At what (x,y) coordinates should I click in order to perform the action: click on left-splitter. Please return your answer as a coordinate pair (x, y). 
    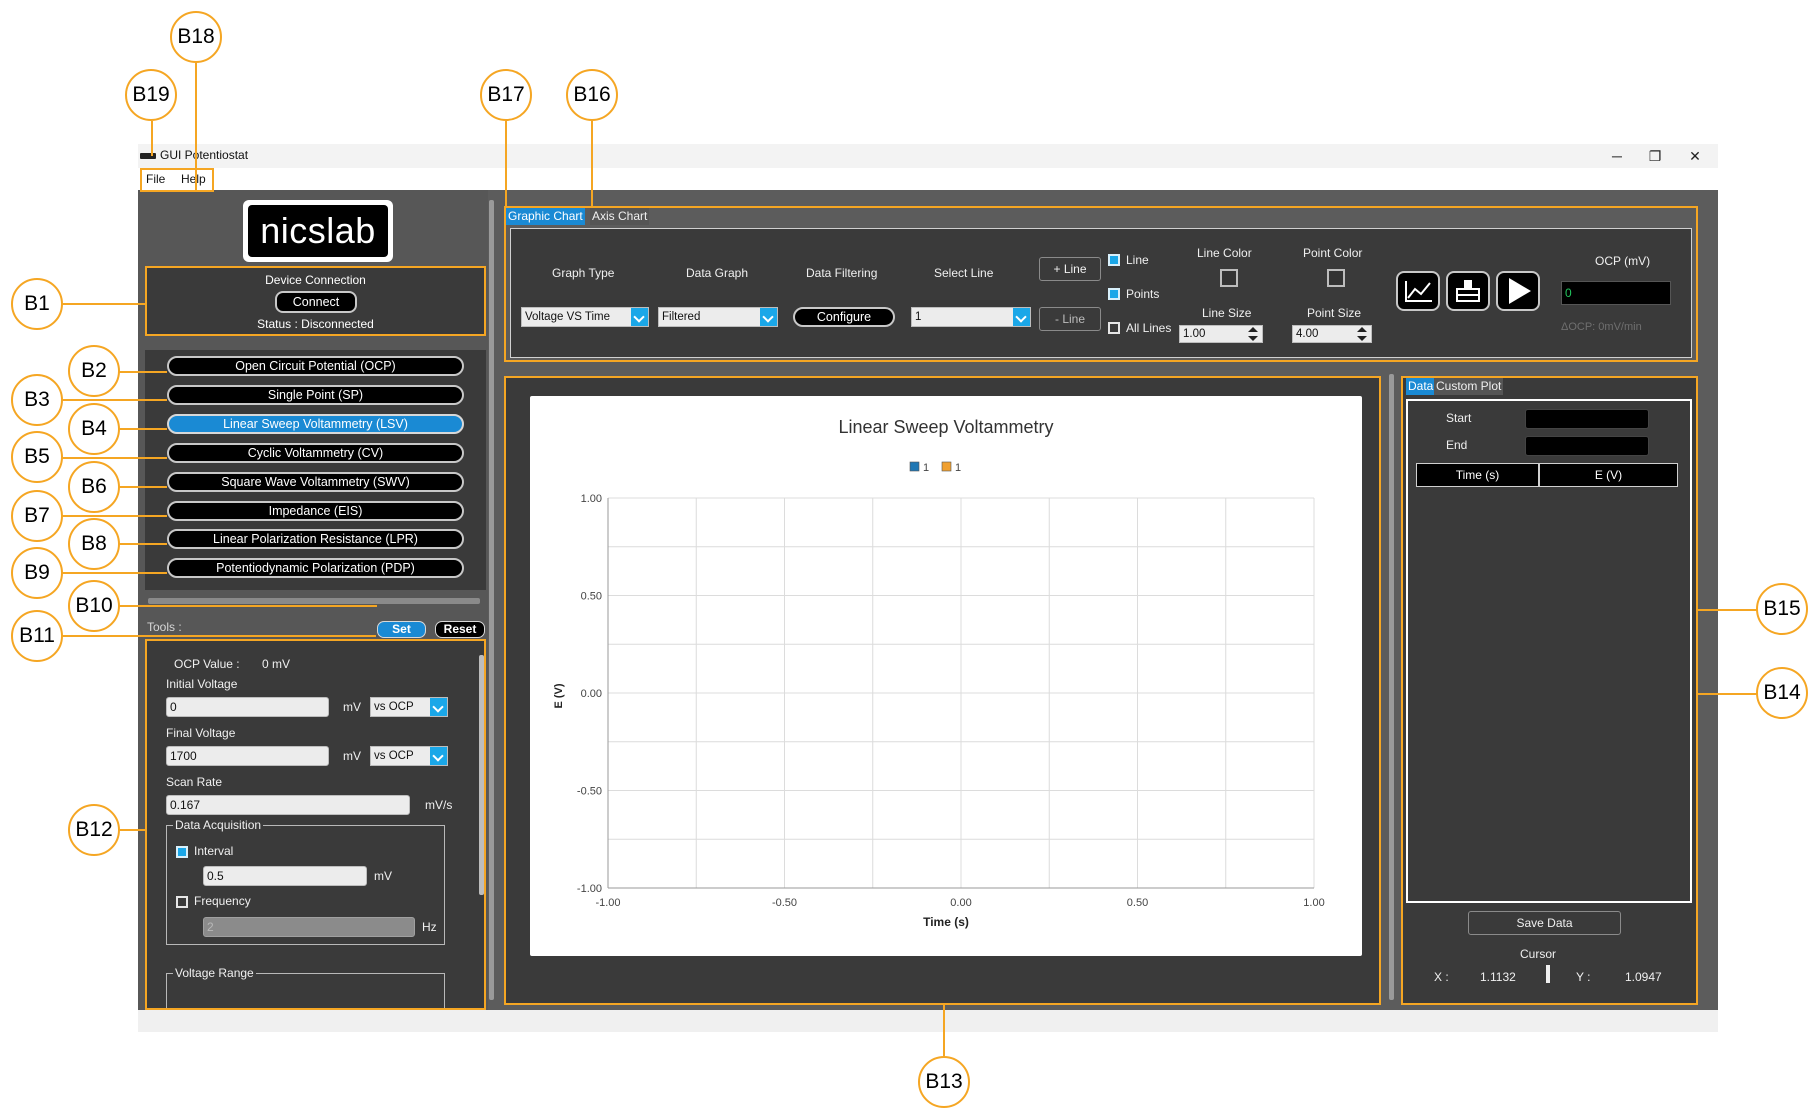
    Looking at the image, I should click on (491, 600).